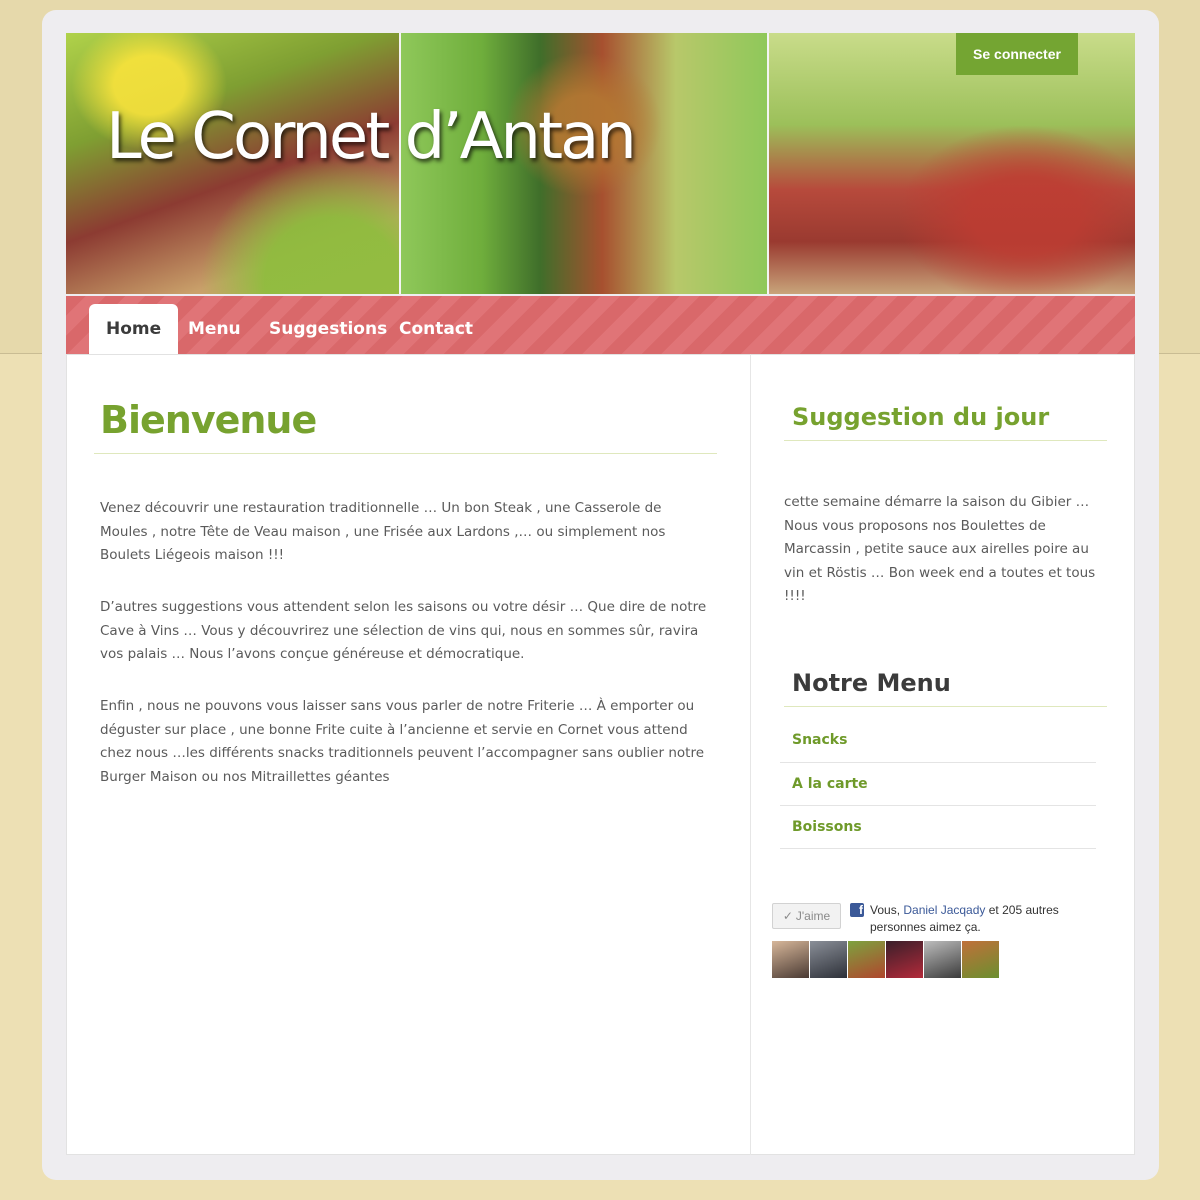 The width and height of the screenshot is (1200, 1200). What do you see at coordinates (871, 683) in the screenshot?
I see `menu-title: Notre Menu` at bounding box center [871, 683].